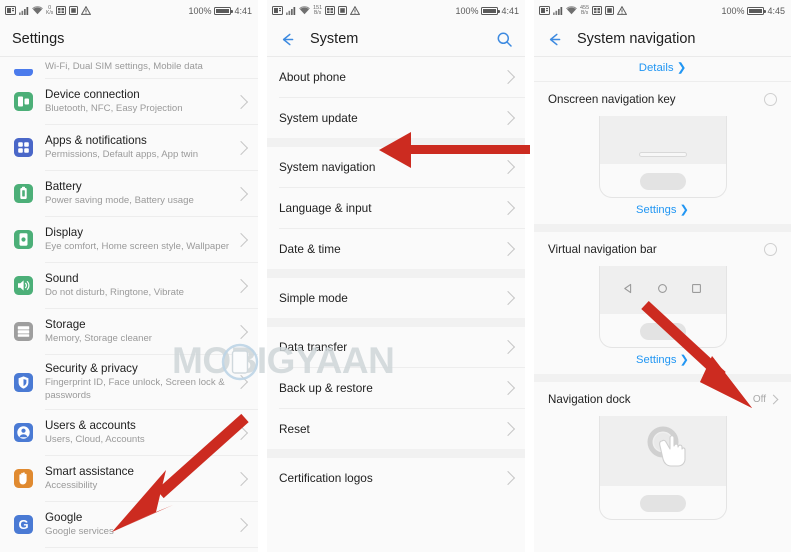 Image resolution: width=800 pixels, height=552 pixels. What do you see at coordinates (23, 524) in the screenshot?
I see `svg-text: G` at bounding box center [23, 524].